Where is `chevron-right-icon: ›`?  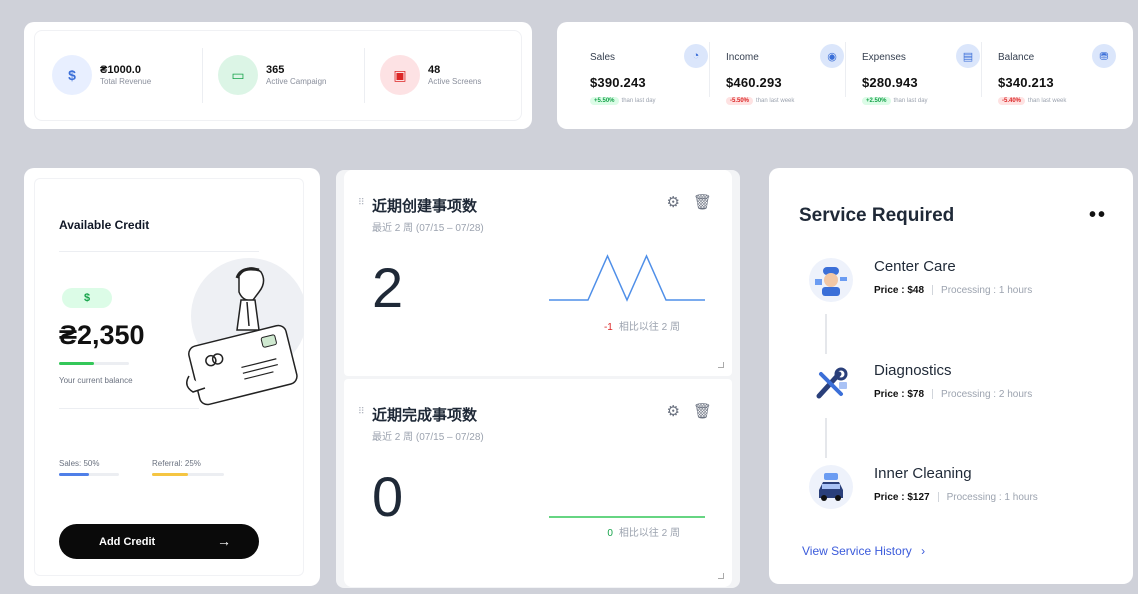 chevron-right-icon: › is located at coordinates (923, 551).